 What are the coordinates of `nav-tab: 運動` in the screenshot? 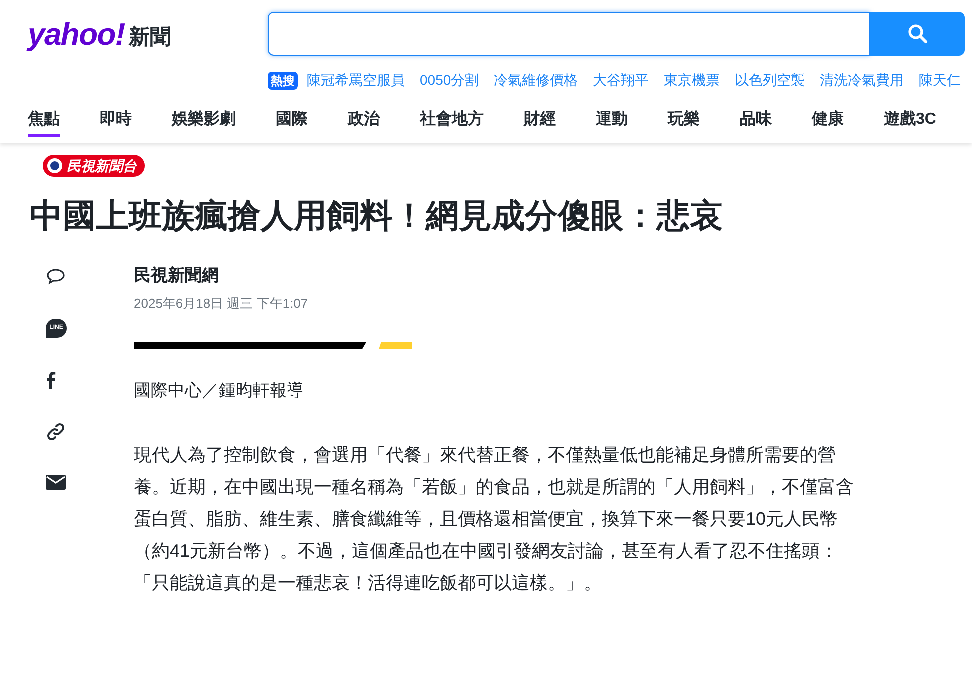 It's located at (612, 122).